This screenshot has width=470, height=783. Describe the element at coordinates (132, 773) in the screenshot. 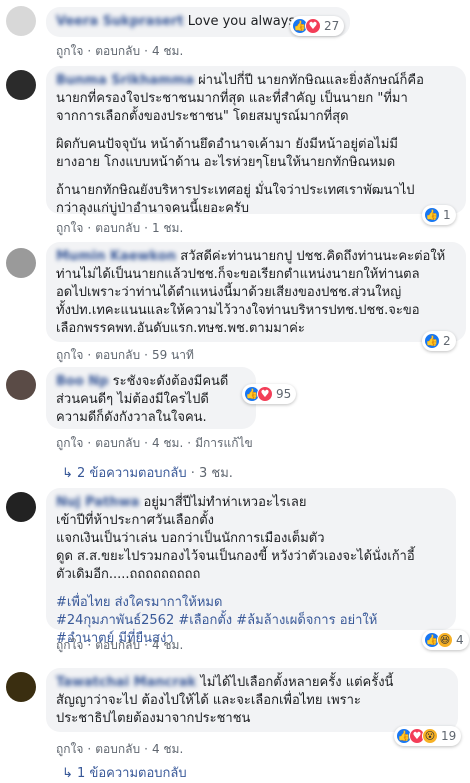

I see `replies-count: 1 ข้อความตอบกลับ` at that location.